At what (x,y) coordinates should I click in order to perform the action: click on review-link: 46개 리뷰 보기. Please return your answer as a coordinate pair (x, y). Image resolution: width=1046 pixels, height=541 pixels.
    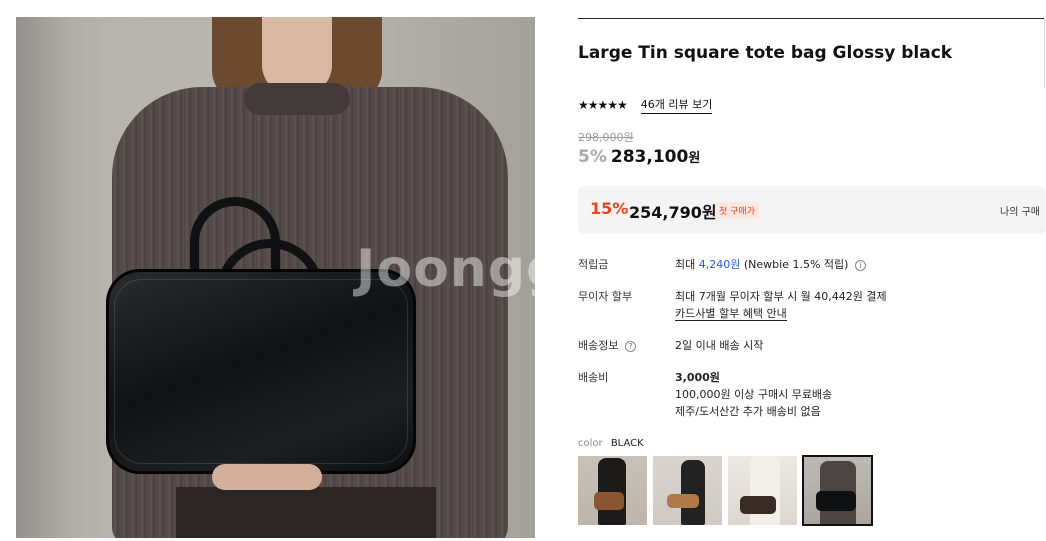
    Looking at the image, I should click on (676, 105).